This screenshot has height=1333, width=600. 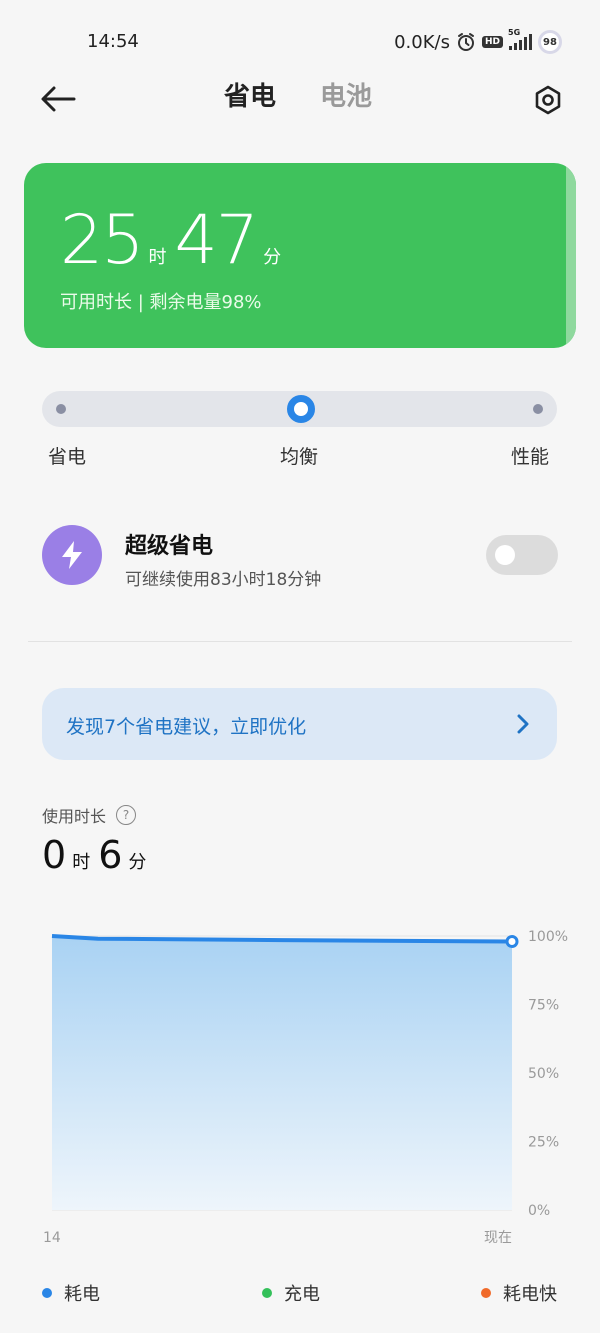 What do you see at coordinates (520, 39) in the screenshot?
I see `signal-5g-icon: 5G` at bounding box center [520, 39].